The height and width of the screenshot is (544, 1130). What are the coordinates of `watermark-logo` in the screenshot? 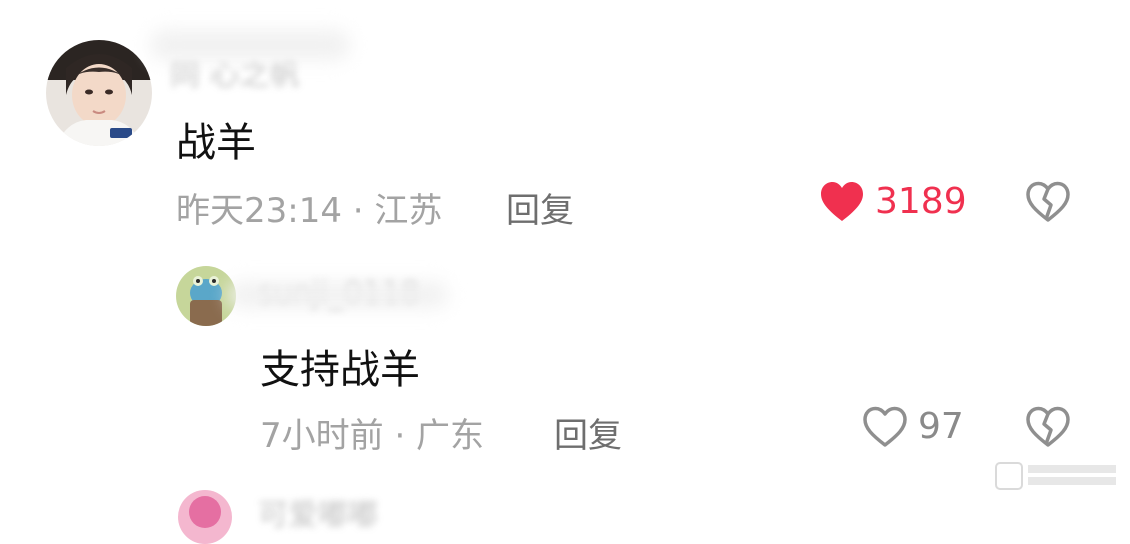 It's located at (1057, 476).